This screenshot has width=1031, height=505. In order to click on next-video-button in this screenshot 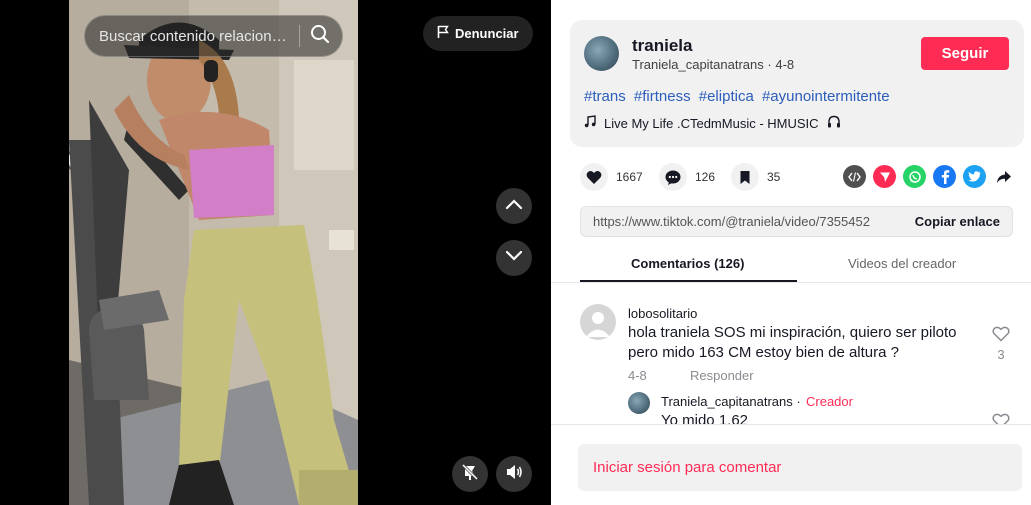, I will do `click(514, 258)`.